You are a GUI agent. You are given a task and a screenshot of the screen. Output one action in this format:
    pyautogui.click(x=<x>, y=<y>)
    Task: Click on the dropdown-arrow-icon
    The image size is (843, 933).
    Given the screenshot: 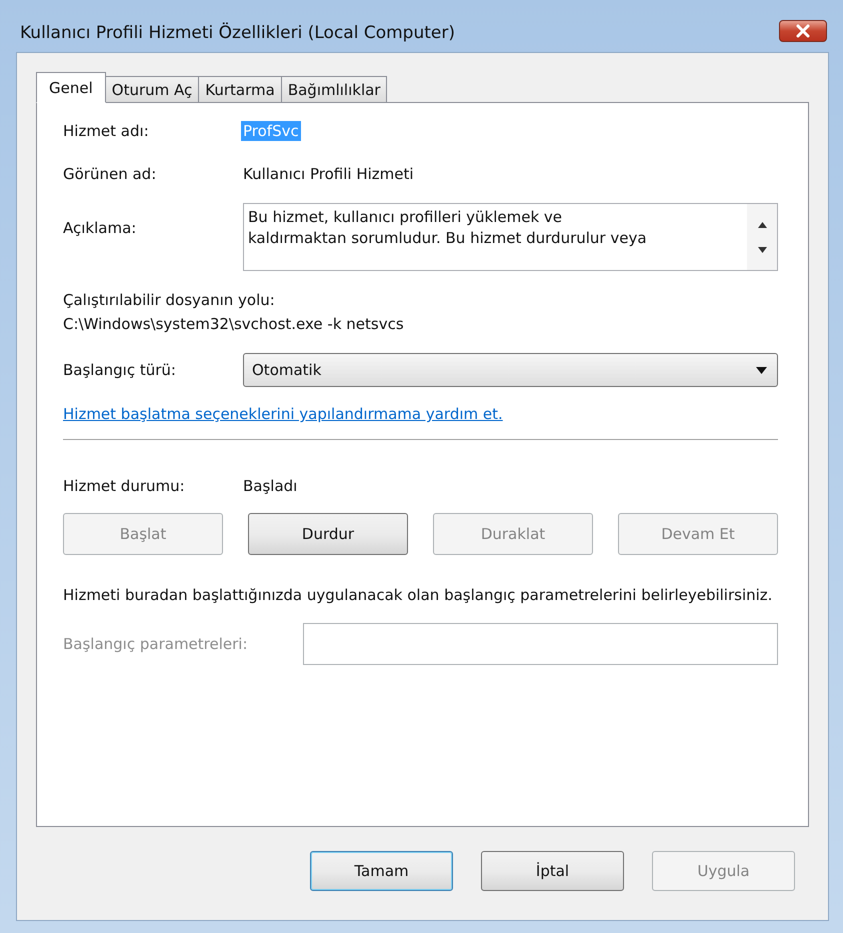 What is the action you would take?
    pyautogui.click(x=761, y=370)
    